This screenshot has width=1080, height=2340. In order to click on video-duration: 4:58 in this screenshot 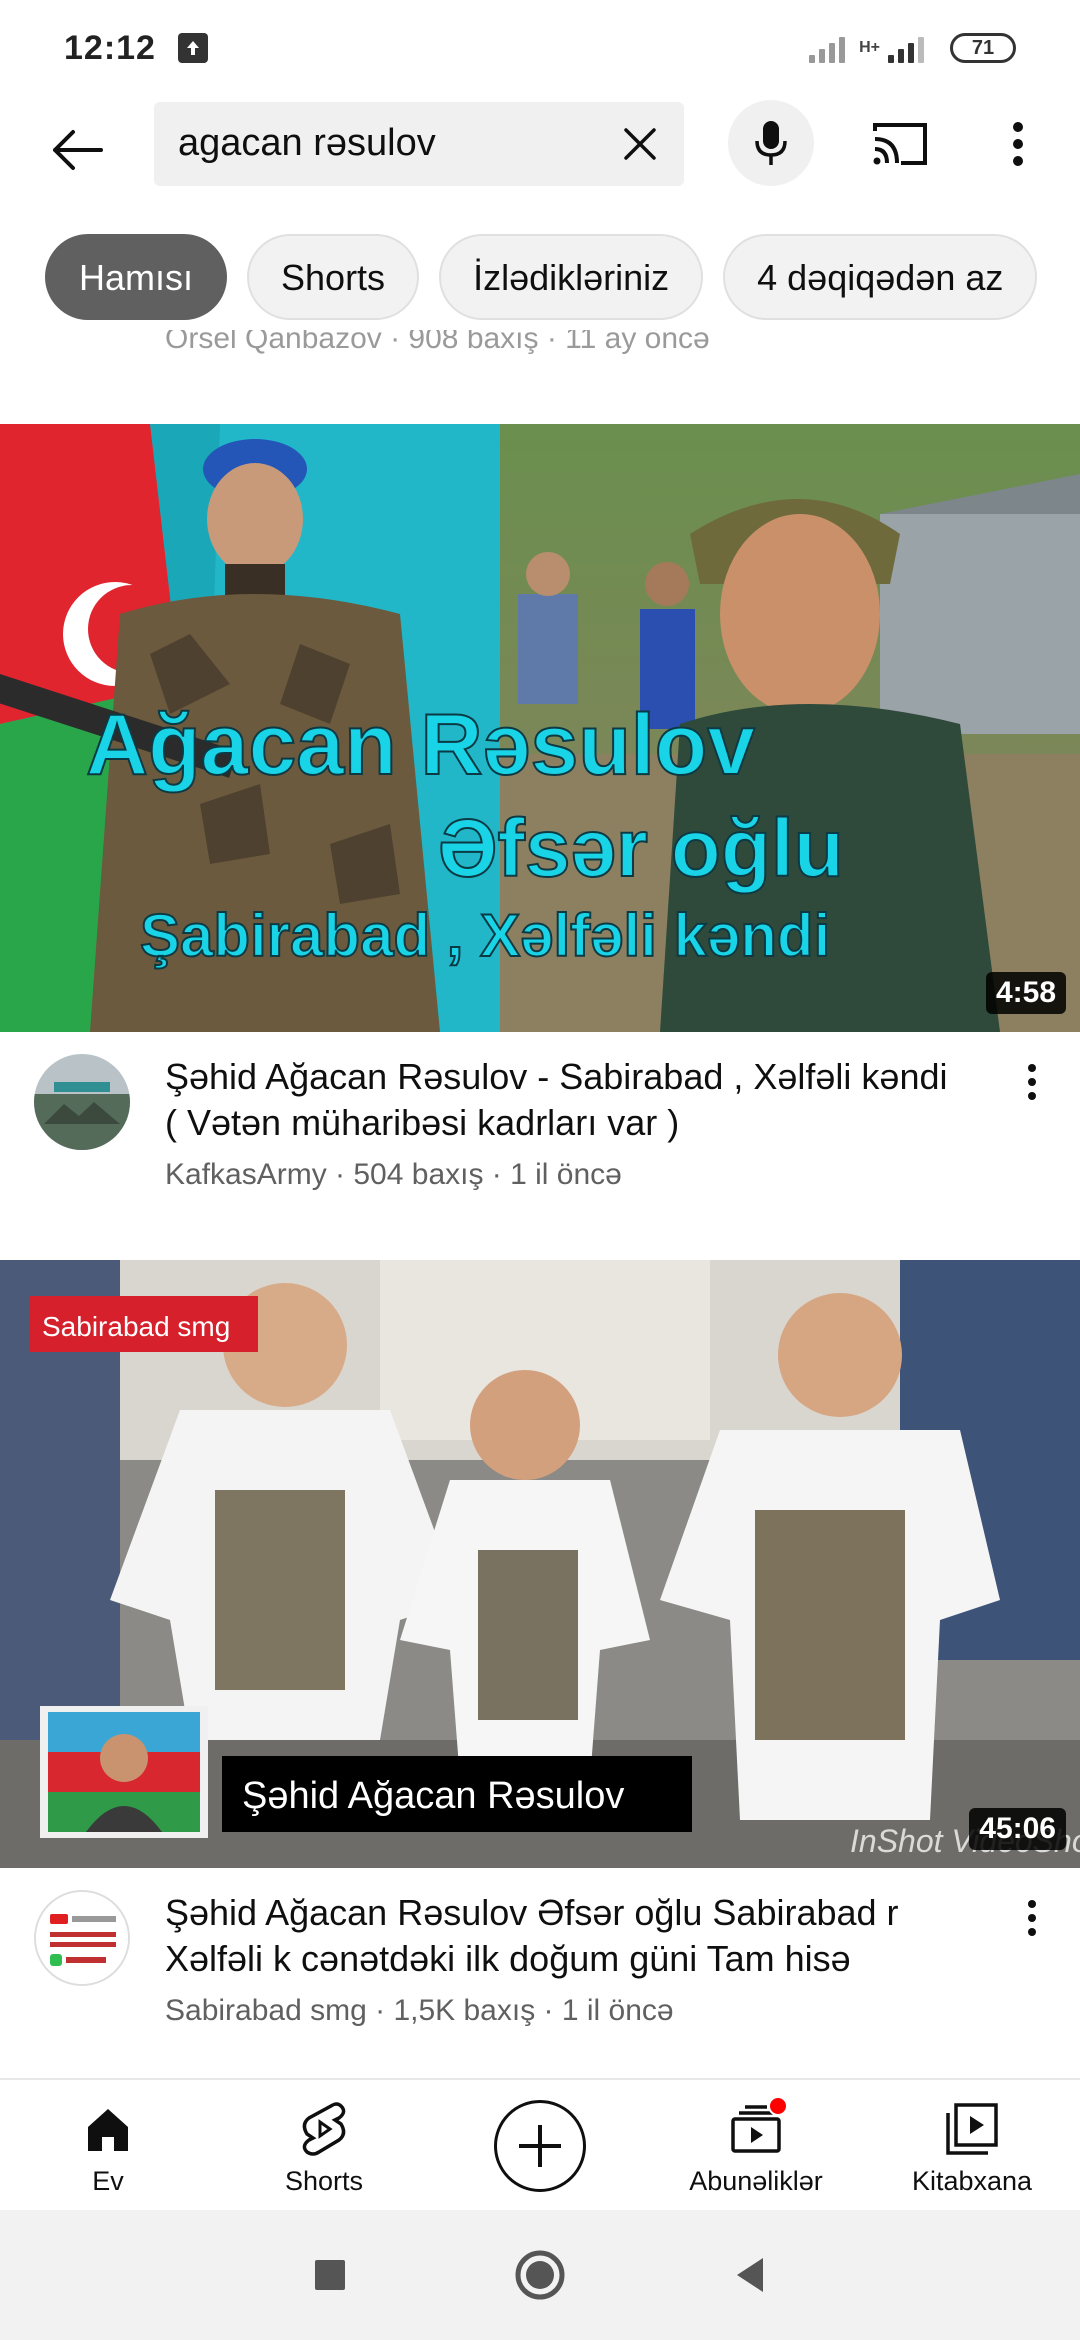, I will do `click(1025, 993)`.